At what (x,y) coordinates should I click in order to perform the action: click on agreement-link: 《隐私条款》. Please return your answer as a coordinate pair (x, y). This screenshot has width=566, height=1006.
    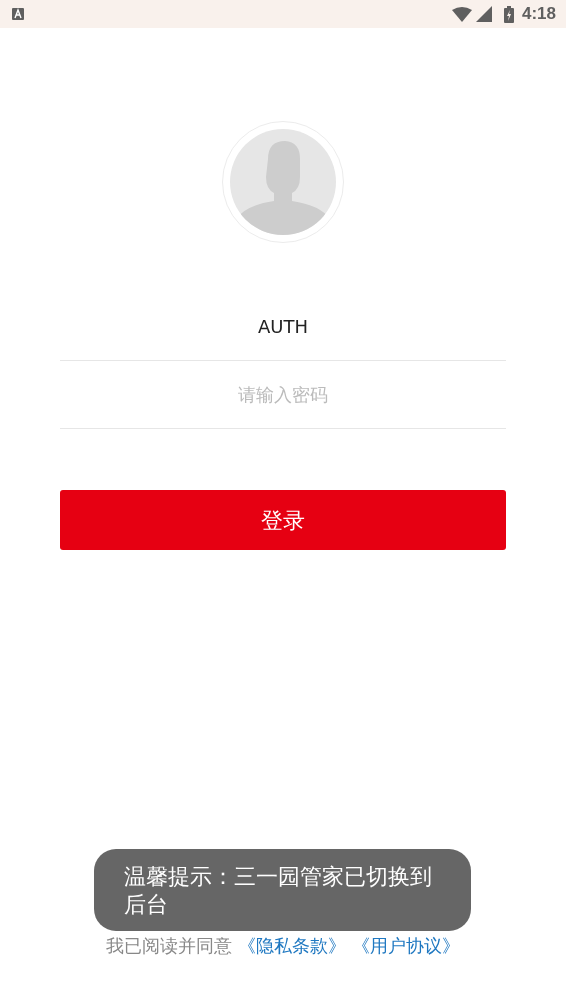
    Looking at the image, I should click on (292, 945).